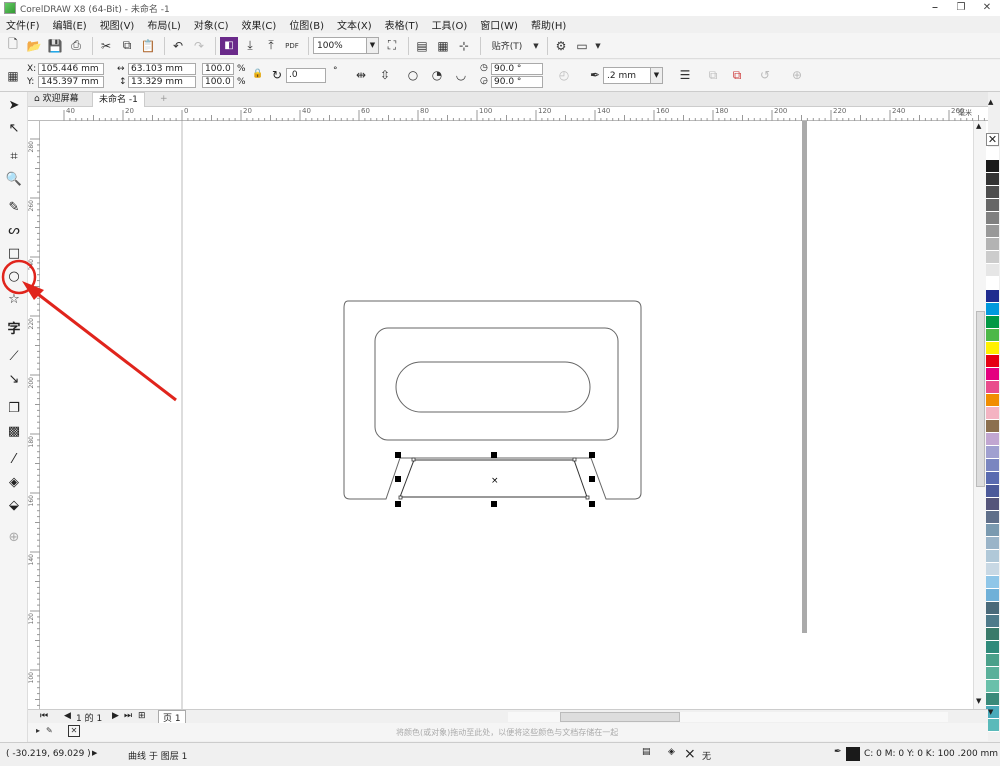  Describe the element at coordinates (306, 75) in the screenshot. I see `rotation-field: .0` at that location.